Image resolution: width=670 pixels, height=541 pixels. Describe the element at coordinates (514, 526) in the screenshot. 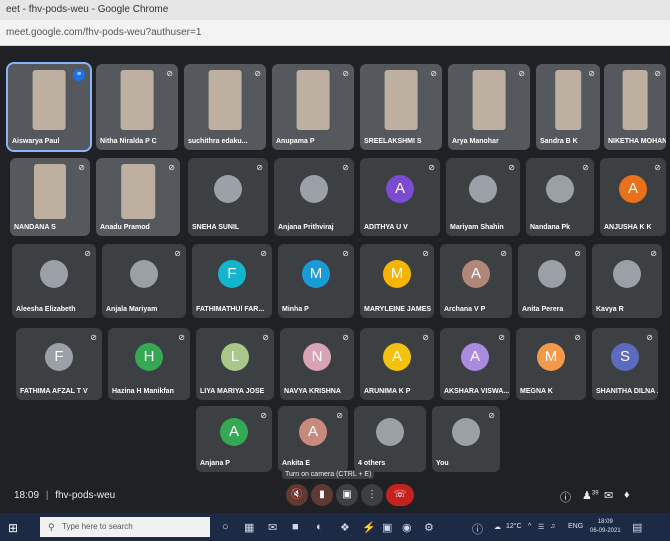

I see `temperature: 12°C` at that location.